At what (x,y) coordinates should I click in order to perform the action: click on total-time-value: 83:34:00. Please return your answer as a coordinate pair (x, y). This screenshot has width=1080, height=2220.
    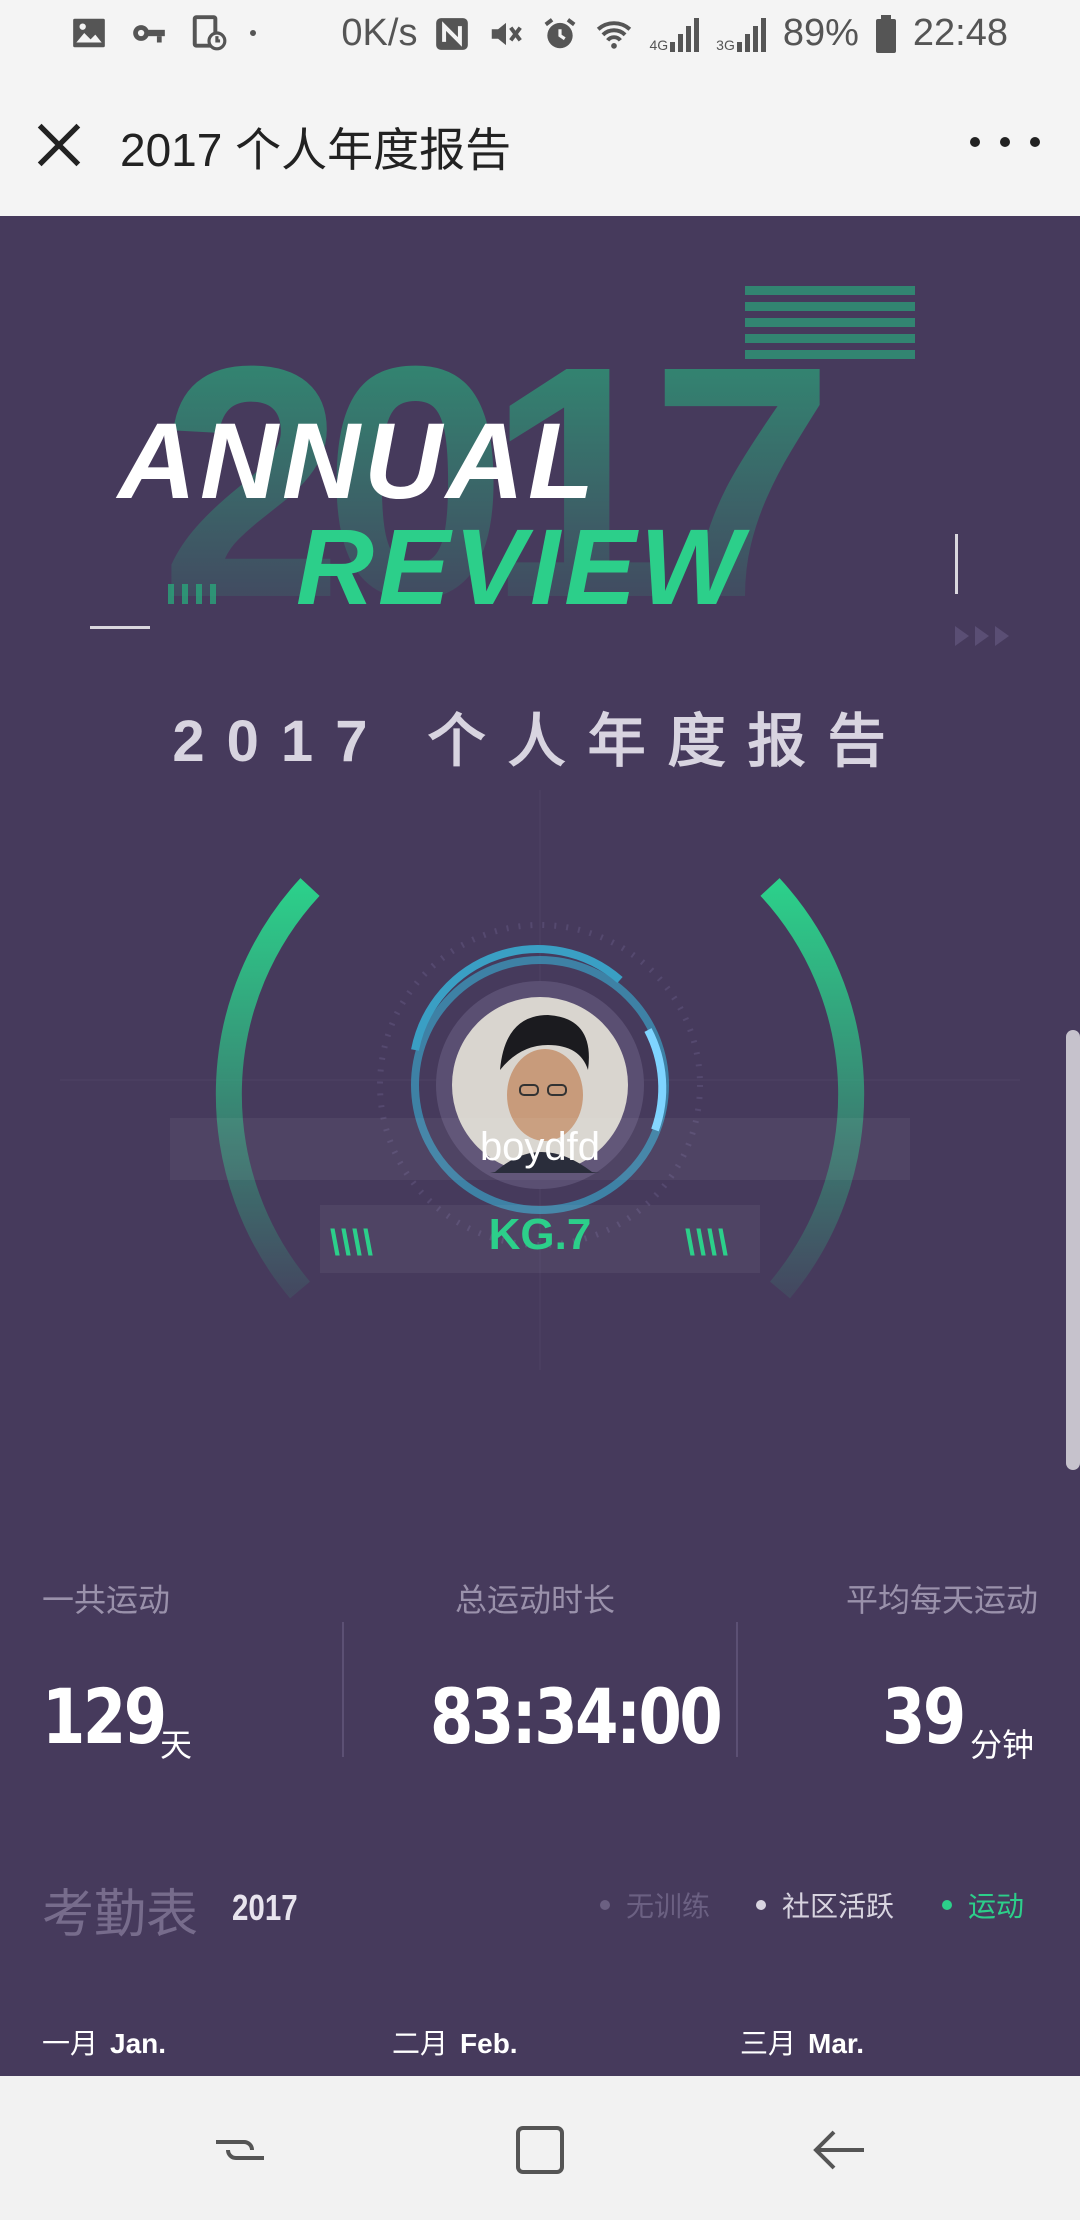
    Looking at the image, I should click on (576, 1716).